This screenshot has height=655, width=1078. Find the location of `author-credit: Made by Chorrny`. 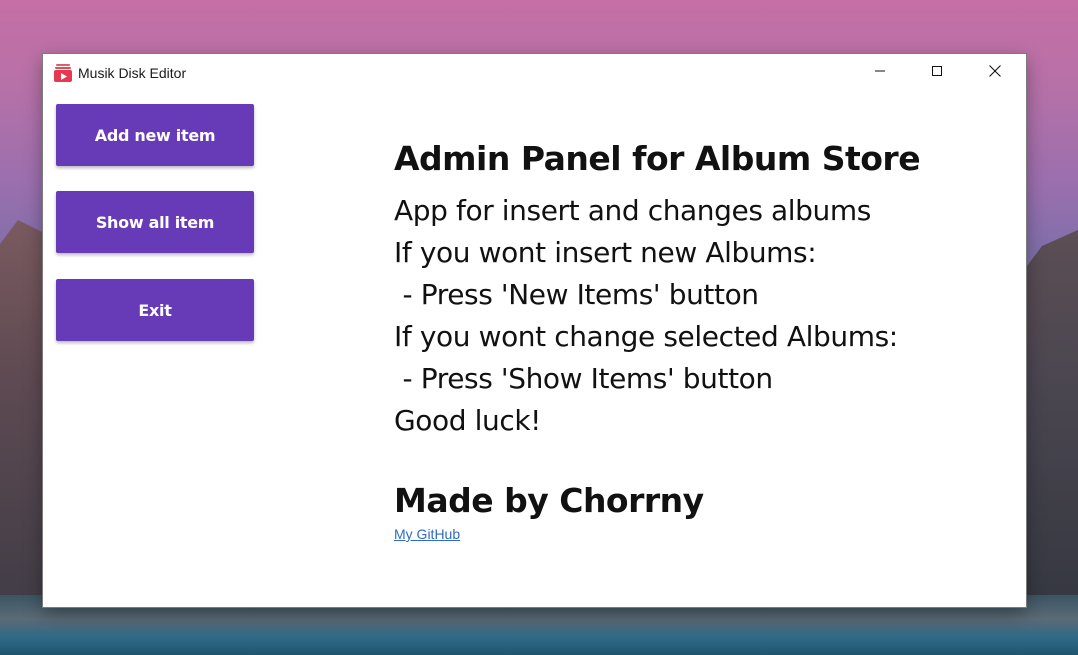

author-credit: Made by Chorrny is located at coordinates (549, 500).